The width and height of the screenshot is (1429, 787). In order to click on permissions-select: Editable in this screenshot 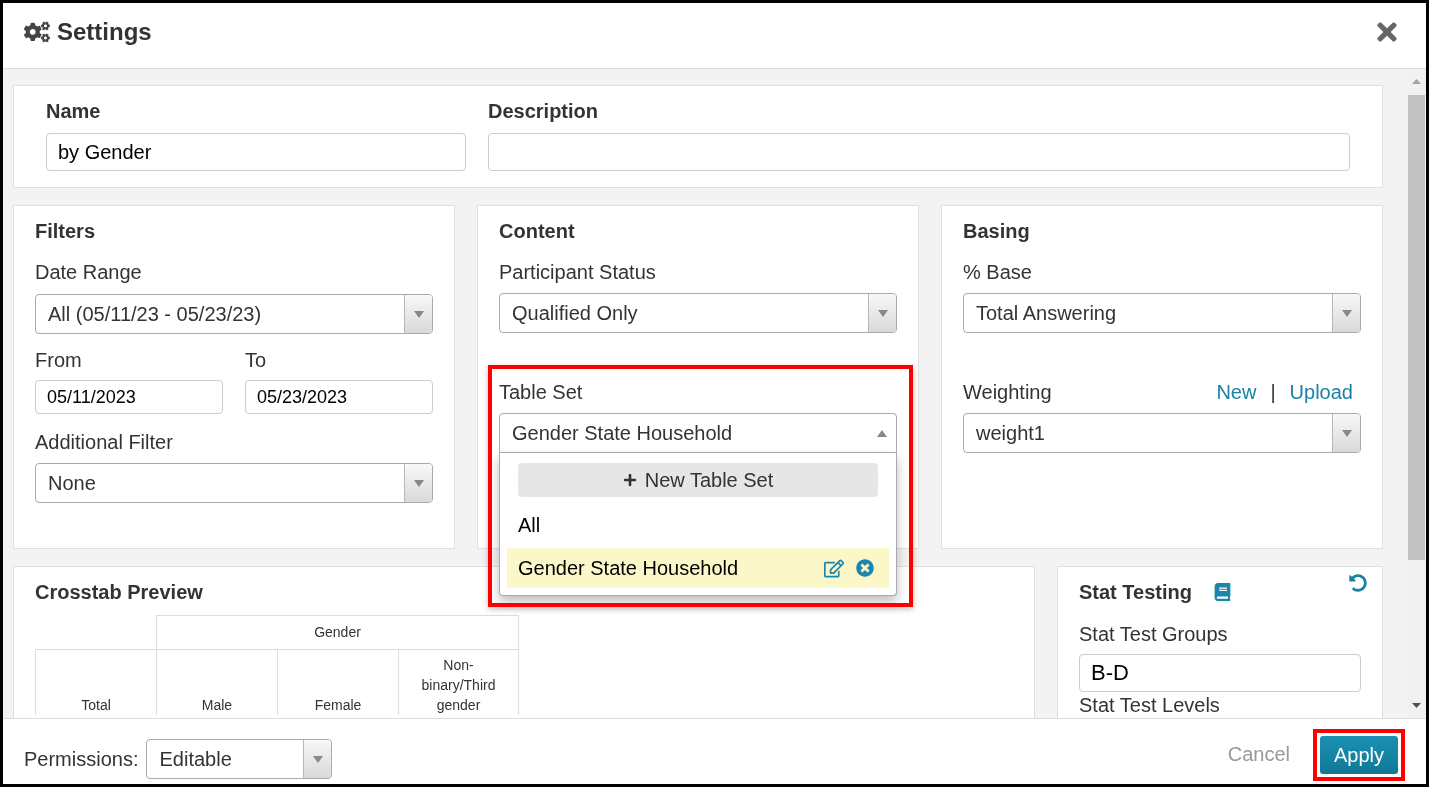, I will do `click(239, 759)`.